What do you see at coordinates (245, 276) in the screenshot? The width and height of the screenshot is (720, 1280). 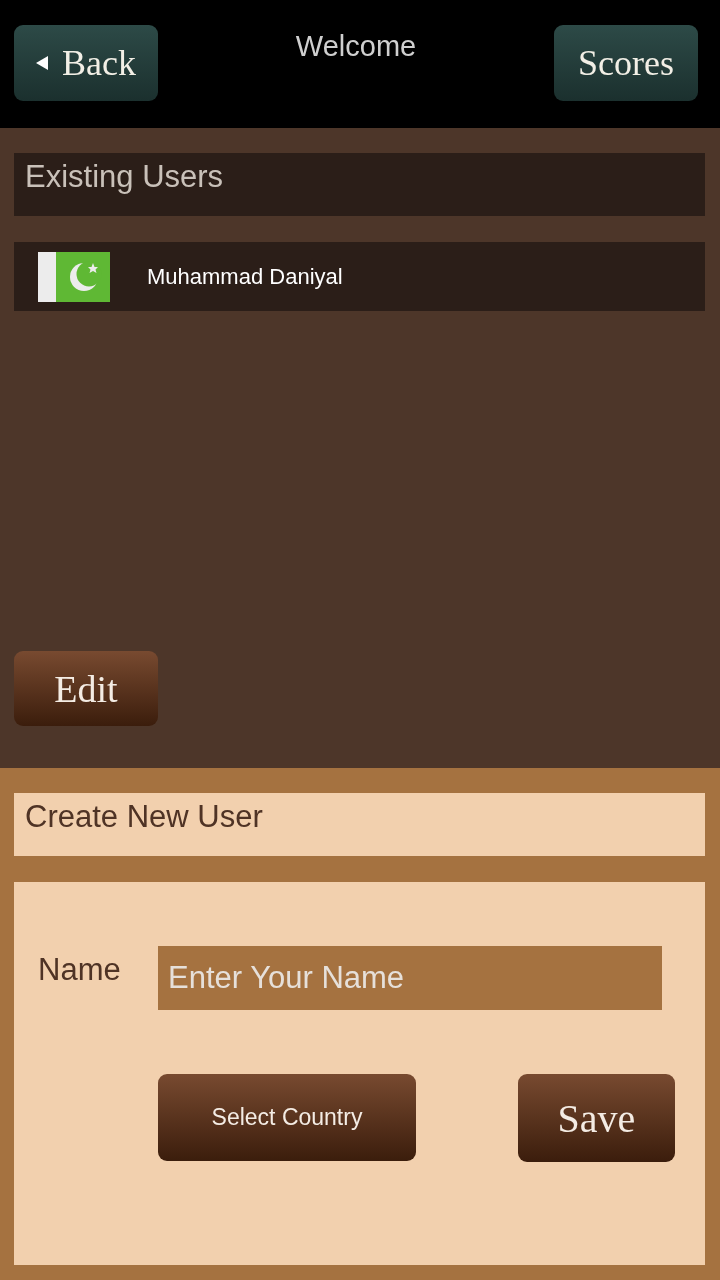 I see `user-name: Muhammad Daniyal` at bounding box center [245, 276].